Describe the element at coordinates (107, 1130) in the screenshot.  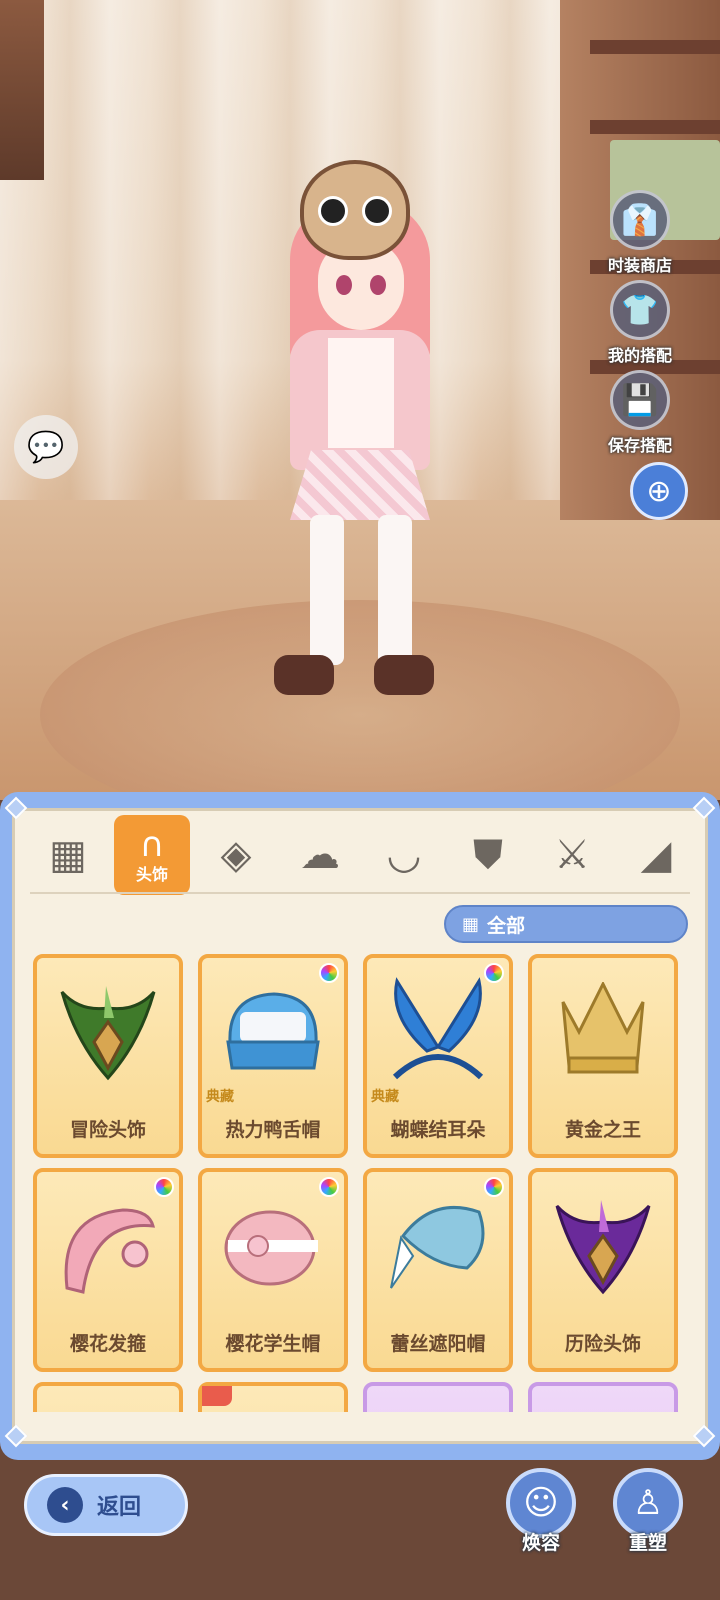
I see `item-name: 冒险头饰` at that location.